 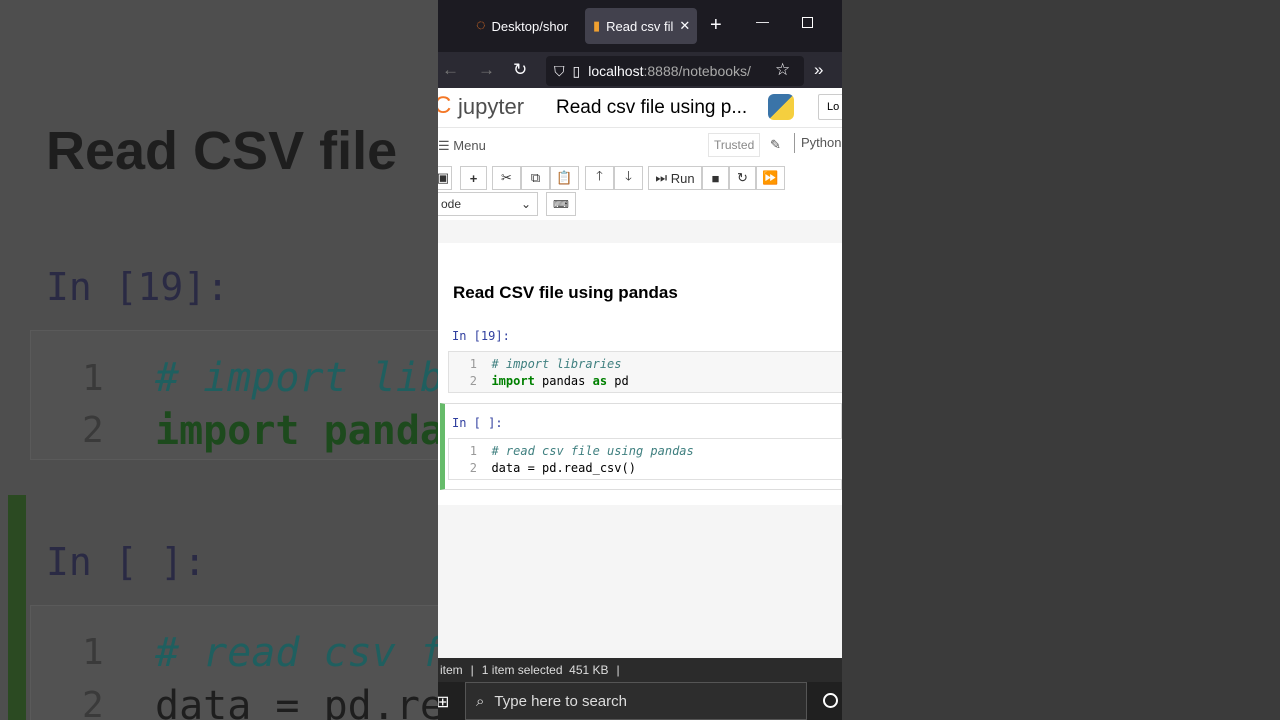 What do you see at coordinates (597, 25) in the screenshot?
I see `notebook-icon: ▮` at bounding box center [597, 25].